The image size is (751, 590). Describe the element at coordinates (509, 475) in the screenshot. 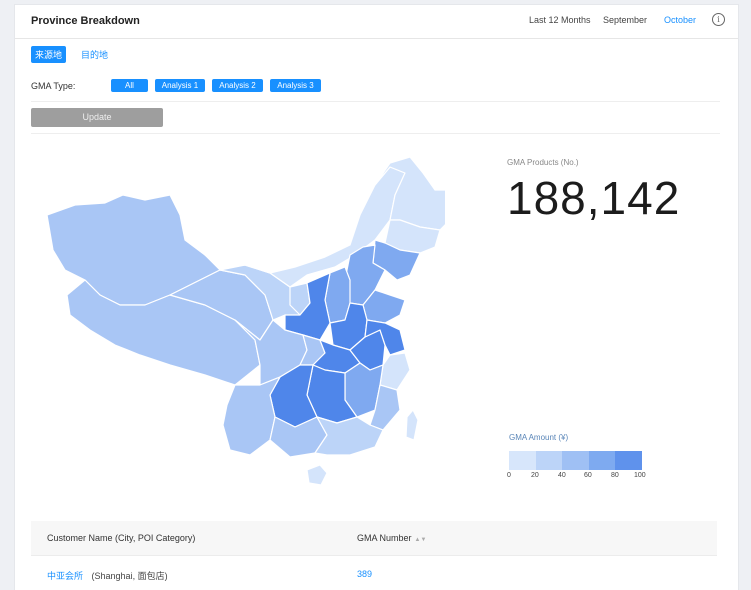

I see `legend-tick-0: 0` at that location.